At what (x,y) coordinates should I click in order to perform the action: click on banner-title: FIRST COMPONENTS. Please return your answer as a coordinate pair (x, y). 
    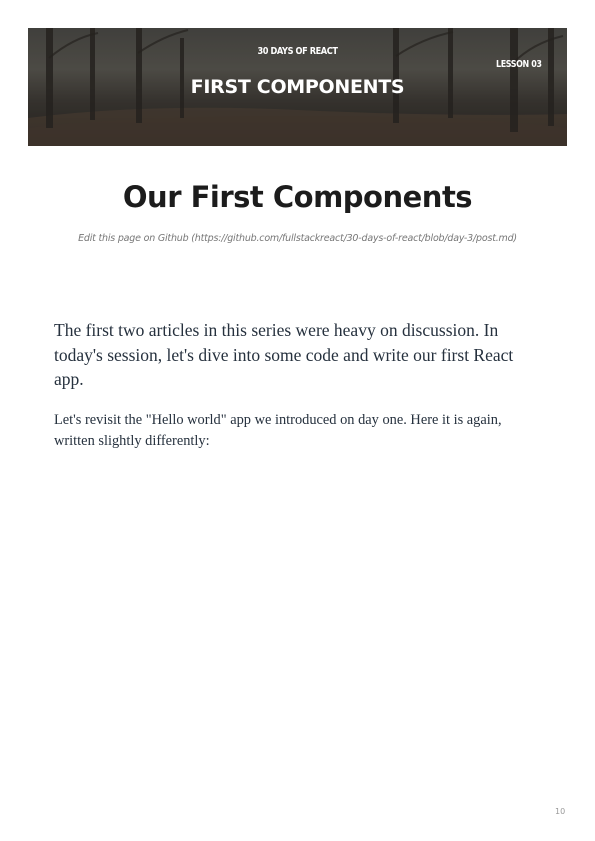
    Looking at the image, I should click on (297, 87).